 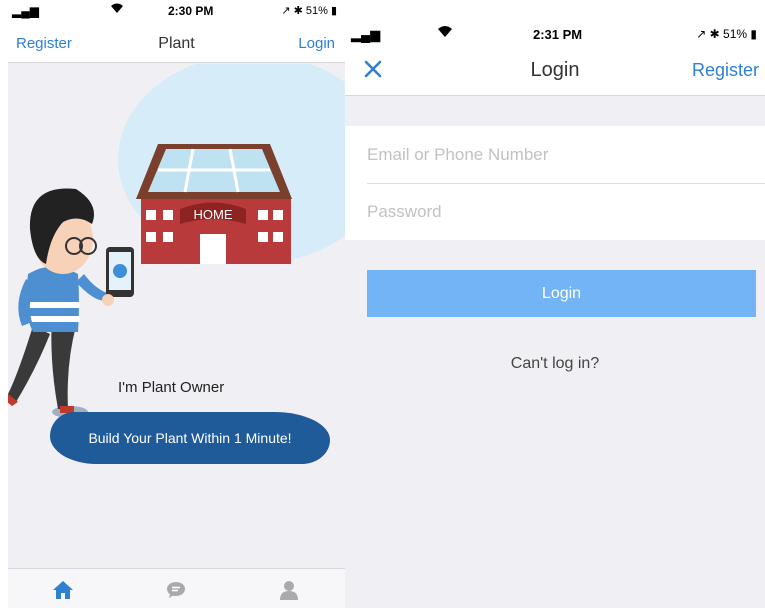 I want to click on plant-owner-label: I'm Plant Owner, so click(x=171, y=387).